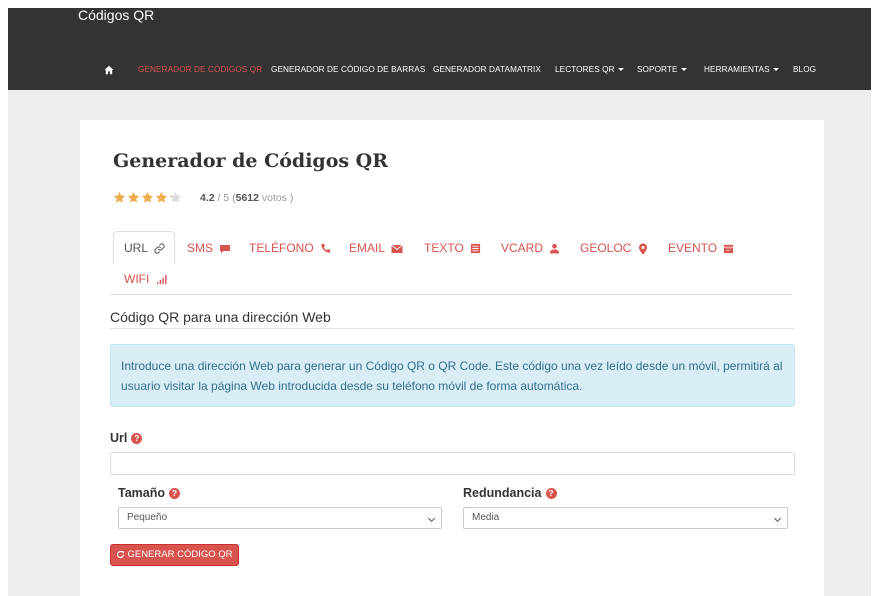  I want to click on generate-qr-label: GENERAR CÓDIGO QR, so click(180, 554).